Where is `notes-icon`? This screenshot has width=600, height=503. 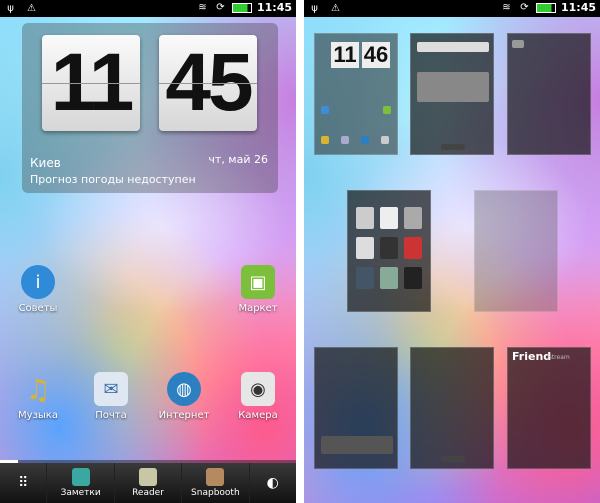 notes-icon is located at coordinates (80, 477).